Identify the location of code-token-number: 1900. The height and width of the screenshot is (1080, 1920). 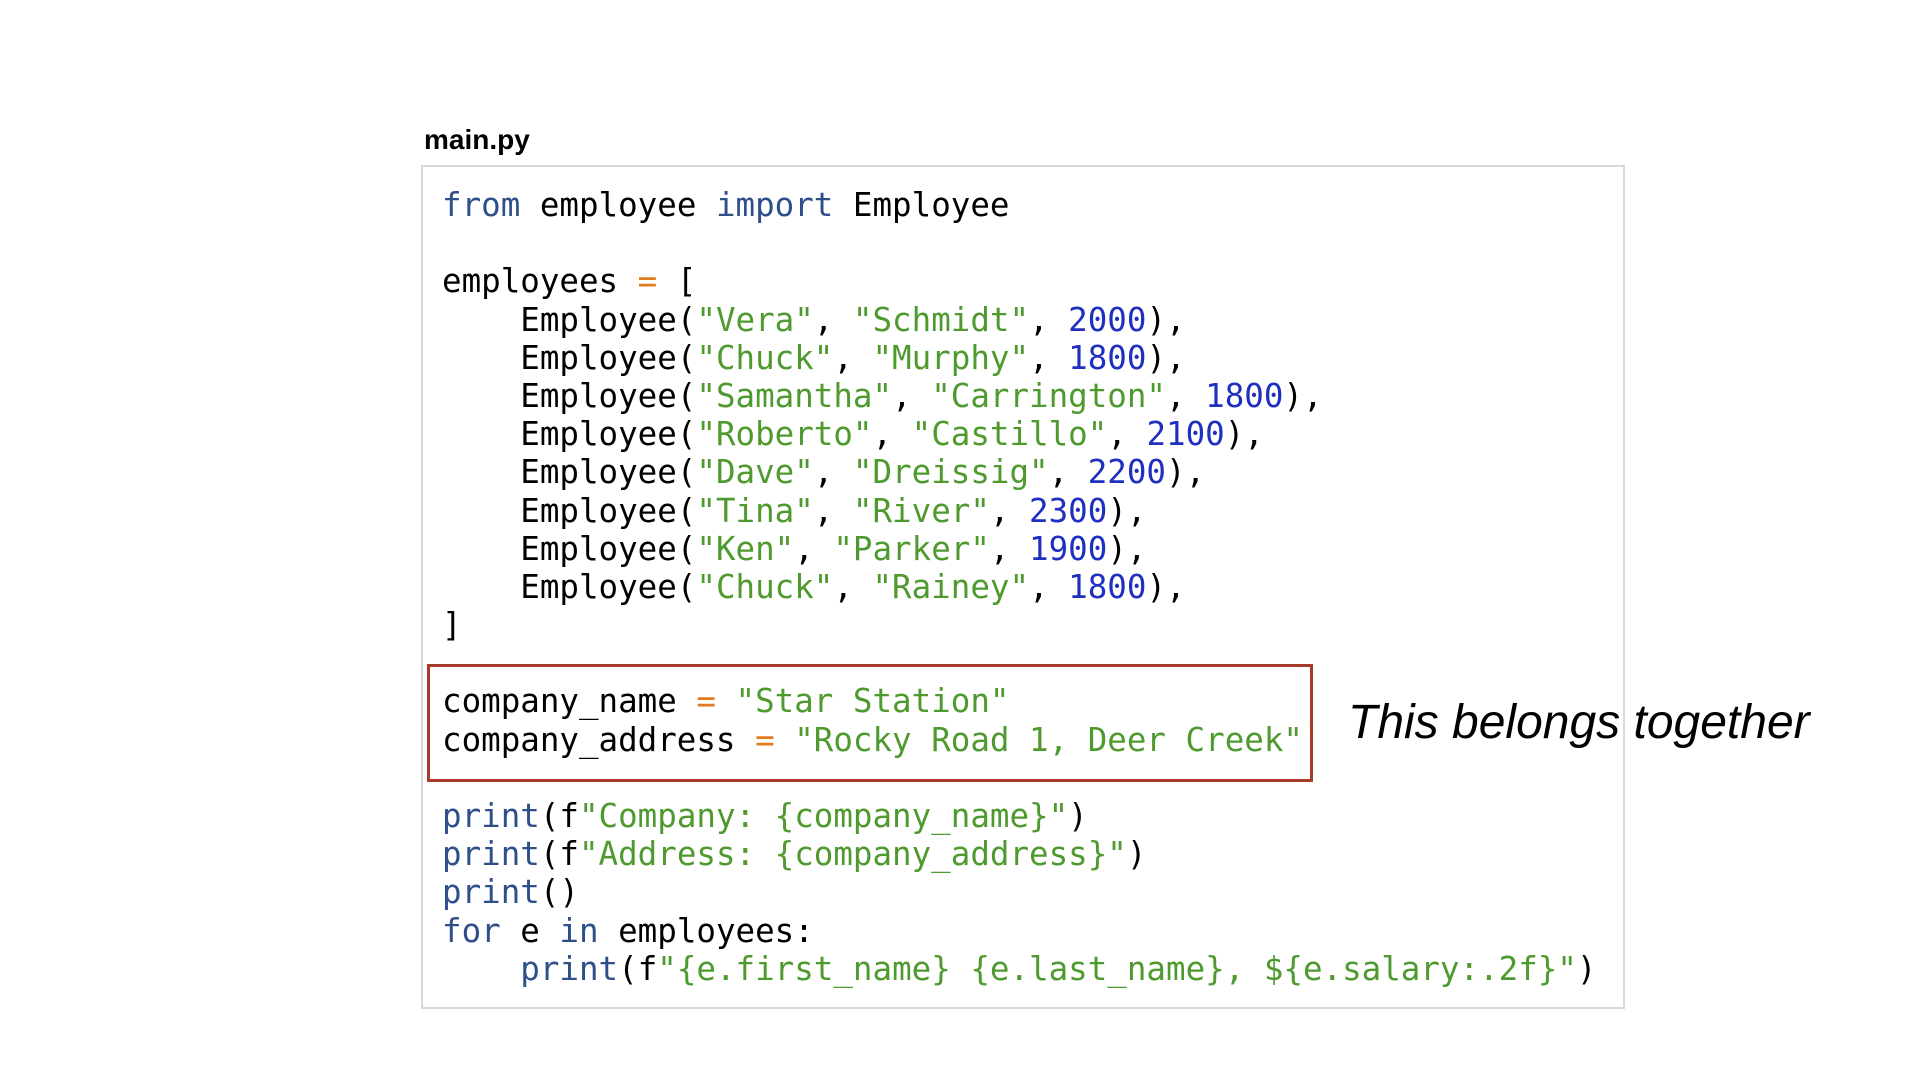
(1068, 548).